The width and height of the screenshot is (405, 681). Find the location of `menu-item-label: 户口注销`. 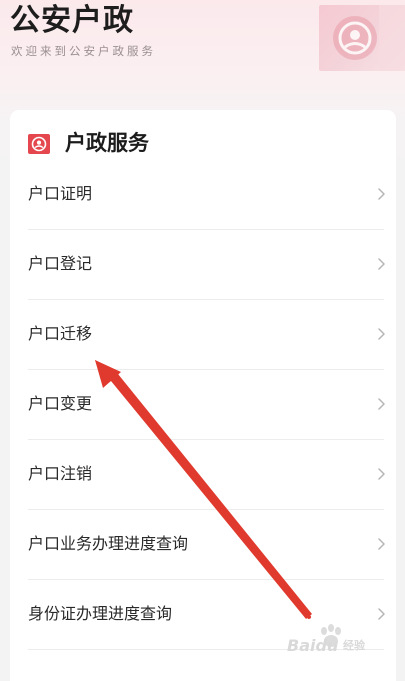

menu-item-label: 户口注销 is located at coordinates (60, 473).